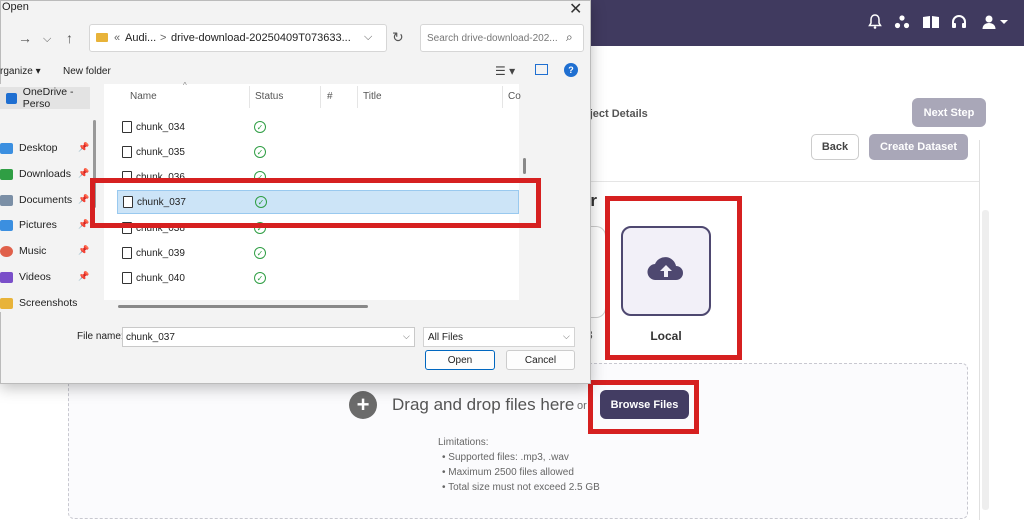 The image size is (1024, 525). I want to click on local-source-label: Local, so click(666, 336).